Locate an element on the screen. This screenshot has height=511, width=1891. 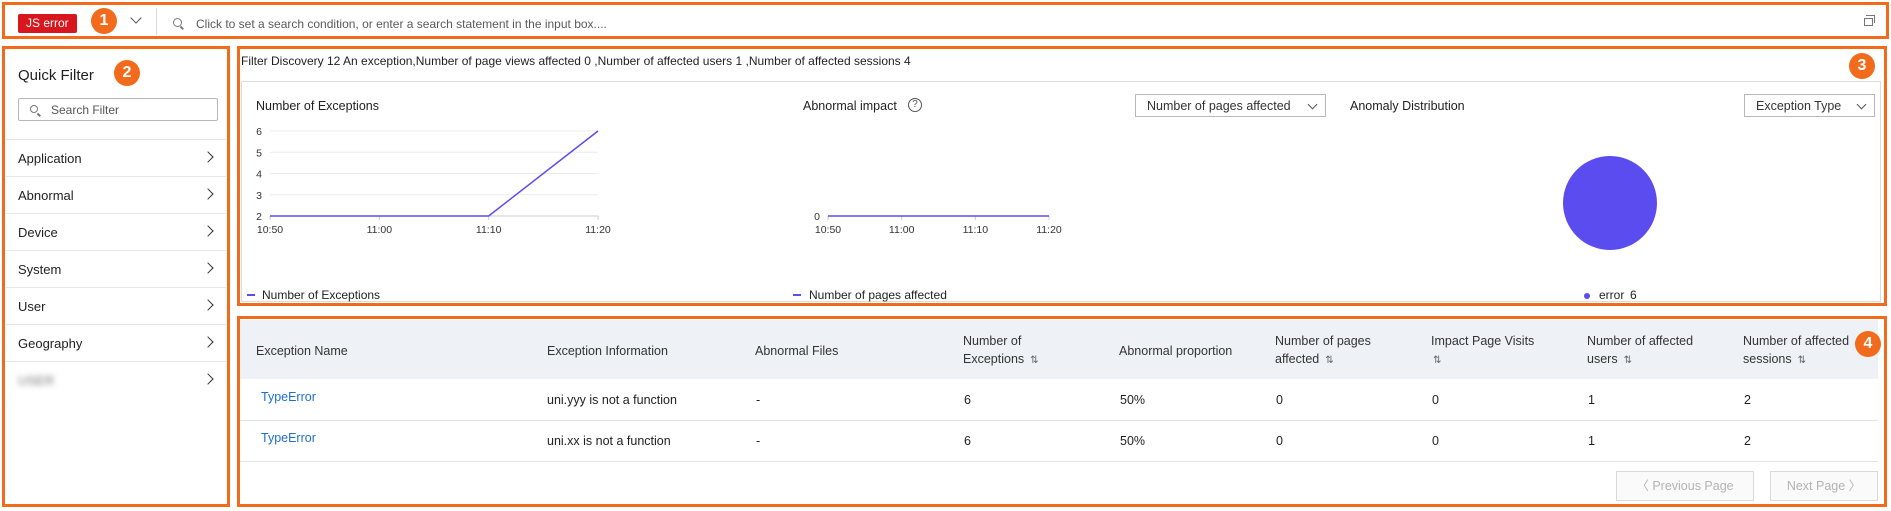
row2-abnormal-proportion: 50% is located at coordinates (1133, 441).